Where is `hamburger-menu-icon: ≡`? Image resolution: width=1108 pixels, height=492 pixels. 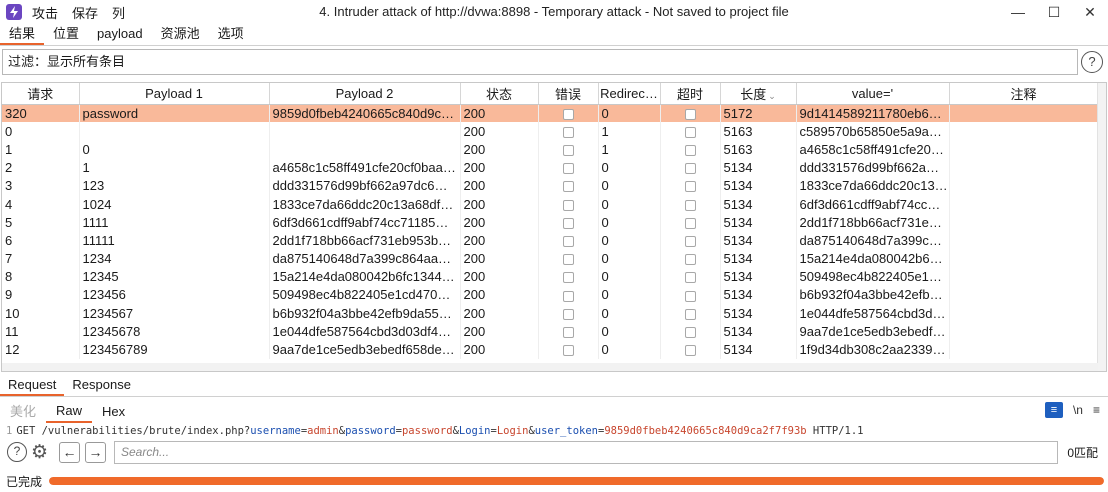 hamburger-menu-icon: ≡ is located at coordinates (1096, 410).